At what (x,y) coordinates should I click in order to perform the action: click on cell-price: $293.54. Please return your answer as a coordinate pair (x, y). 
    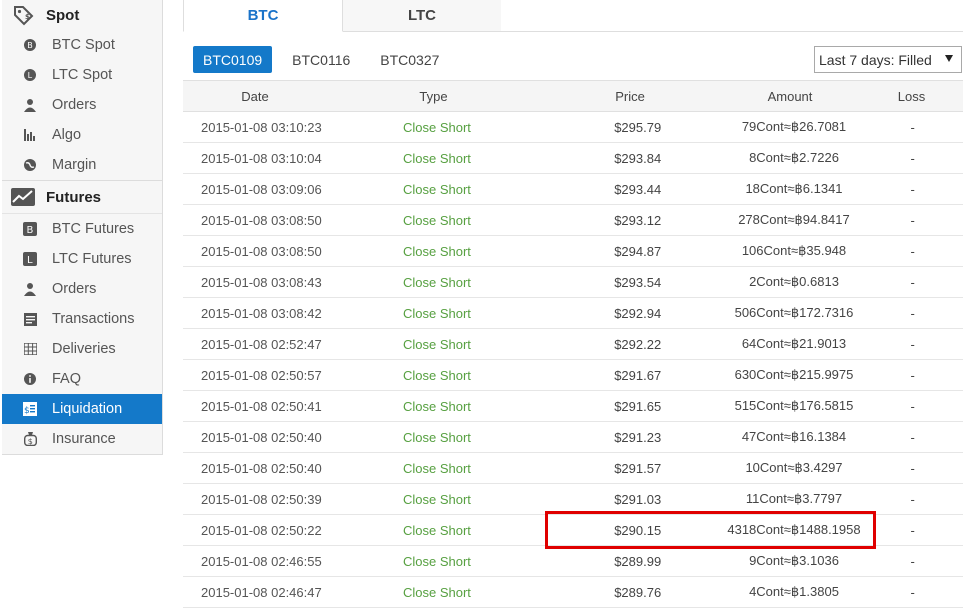
    Looking at the image, I should click on (638, 282).